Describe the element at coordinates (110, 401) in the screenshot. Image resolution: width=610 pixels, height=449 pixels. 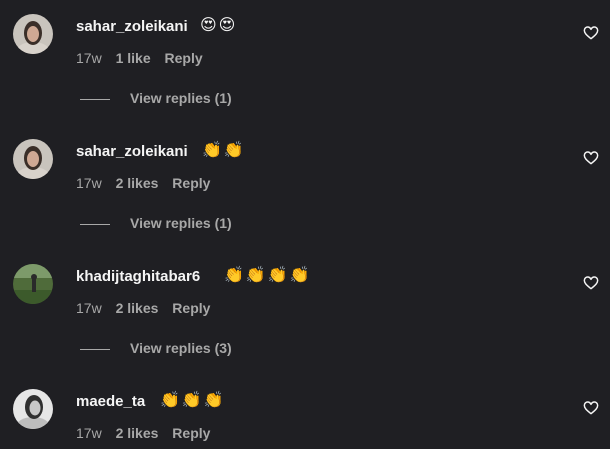
I see `comment-username: maede_ta` at that location.